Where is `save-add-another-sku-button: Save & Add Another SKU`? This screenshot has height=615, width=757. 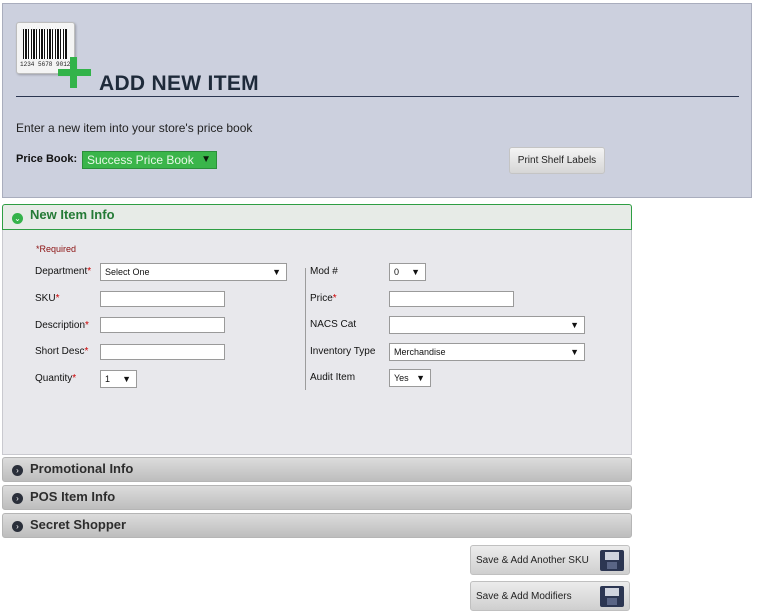 save-add-another-sku-button: Save & Add Another SKU is located at coordinates (550, 560).